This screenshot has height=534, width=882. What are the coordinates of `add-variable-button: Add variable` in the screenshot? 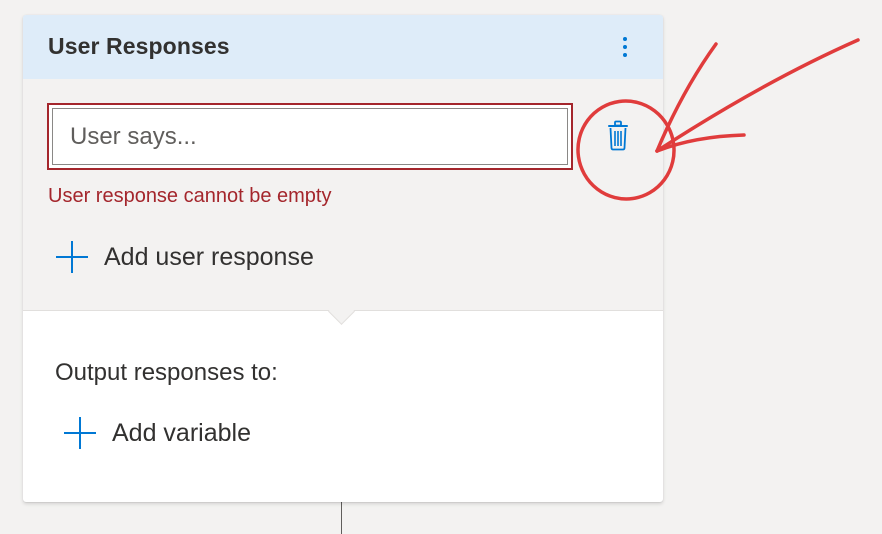 It's located at (157, 433).